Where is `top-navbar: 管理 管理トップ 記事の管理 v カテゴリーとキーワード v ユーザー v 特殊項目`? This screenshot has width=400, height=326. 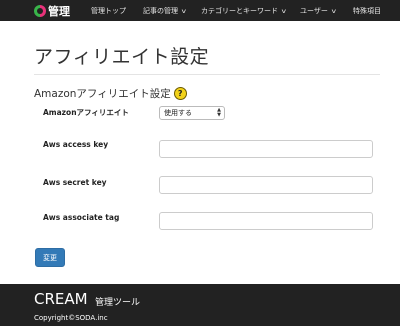
top-navbar: 管理 管理トップ 記事の管理 v カテゴリーとキーワード v ユーザー v 特殊項目 is located at coordinates (200, 10).